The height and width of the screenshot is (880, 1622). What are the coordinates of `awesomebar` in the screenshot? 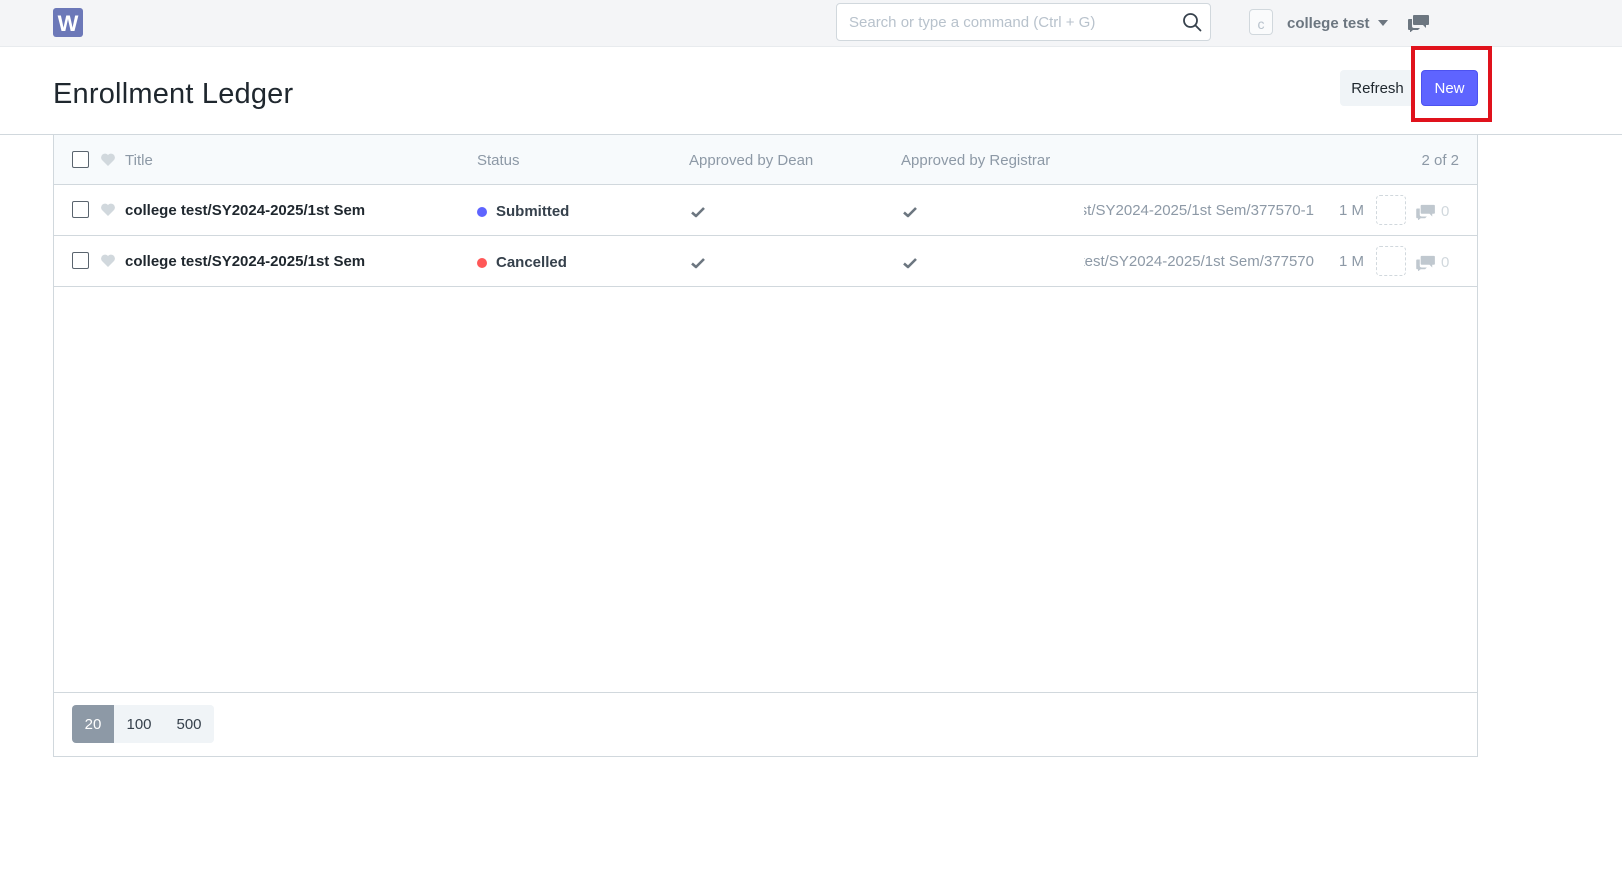 It's located at (1023, 22).